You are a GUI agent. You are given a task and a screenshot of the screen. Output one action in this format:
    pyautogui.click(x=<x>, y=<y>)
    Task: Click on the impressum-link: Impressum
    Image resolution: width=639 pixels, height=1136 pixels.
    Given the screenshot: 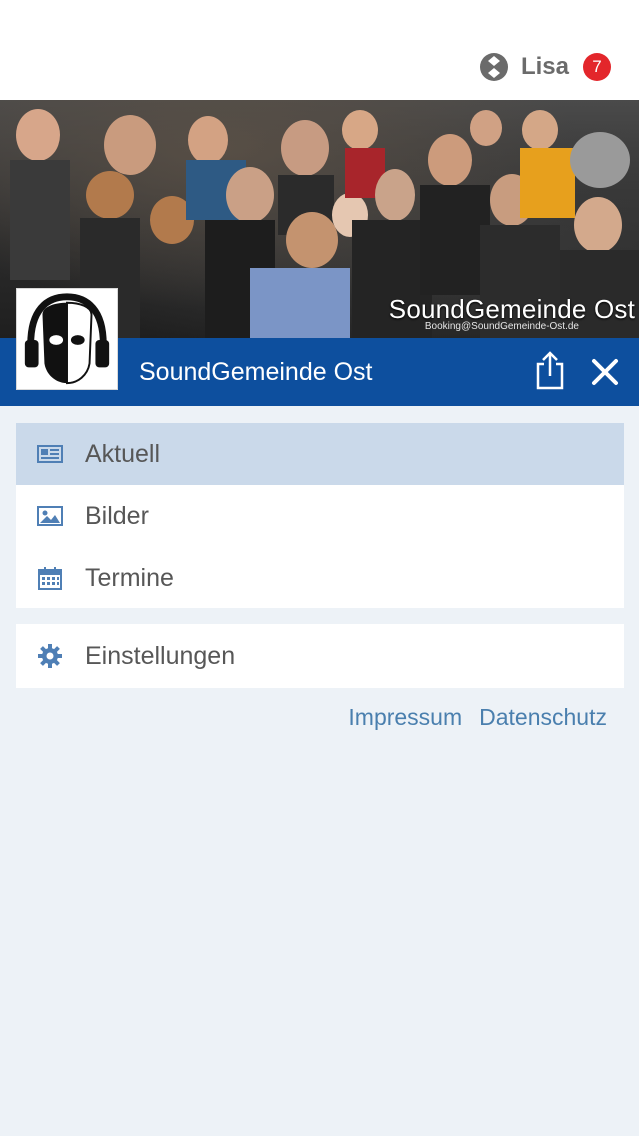 What is the action you would take?
    pyautogui.click(x=405, y=717)
    